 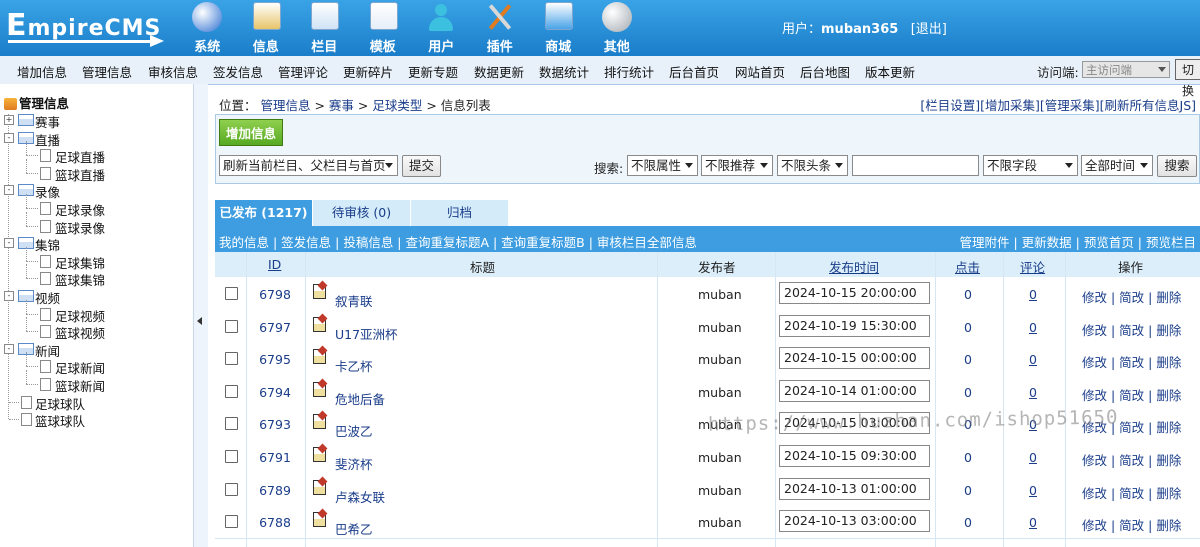 I want to click on tree-item: 足球新闻, so click(x=80, y=367).